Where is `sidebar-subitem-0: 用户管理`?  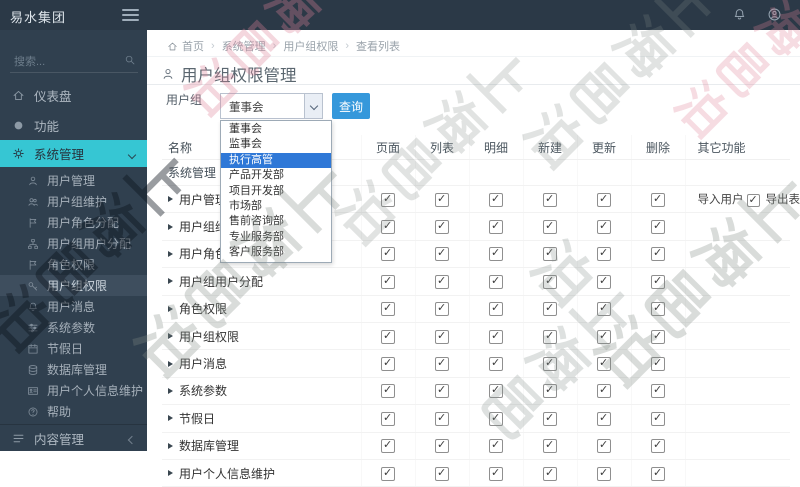
sidebar-subitem-0: 用户管理 is located at coordinates (73, 180).